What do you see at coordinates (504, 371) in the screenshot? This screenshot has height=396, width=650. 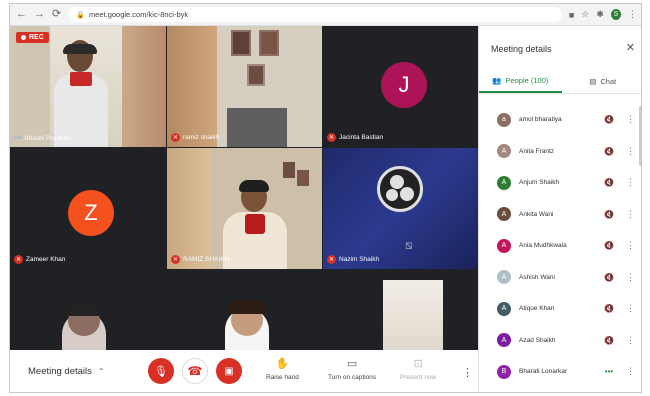 I see `avatar: B` at bounding box center [504, 371].